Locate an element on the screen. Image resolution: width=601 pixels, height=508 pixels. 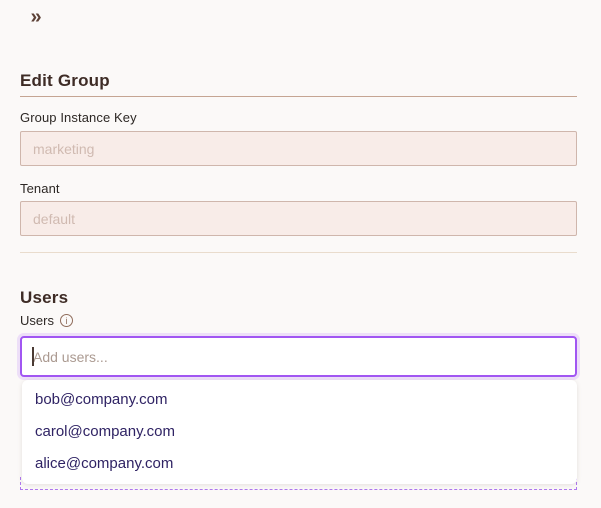
dropdown-option: carol@company.com is located at coordinates (299, 432).